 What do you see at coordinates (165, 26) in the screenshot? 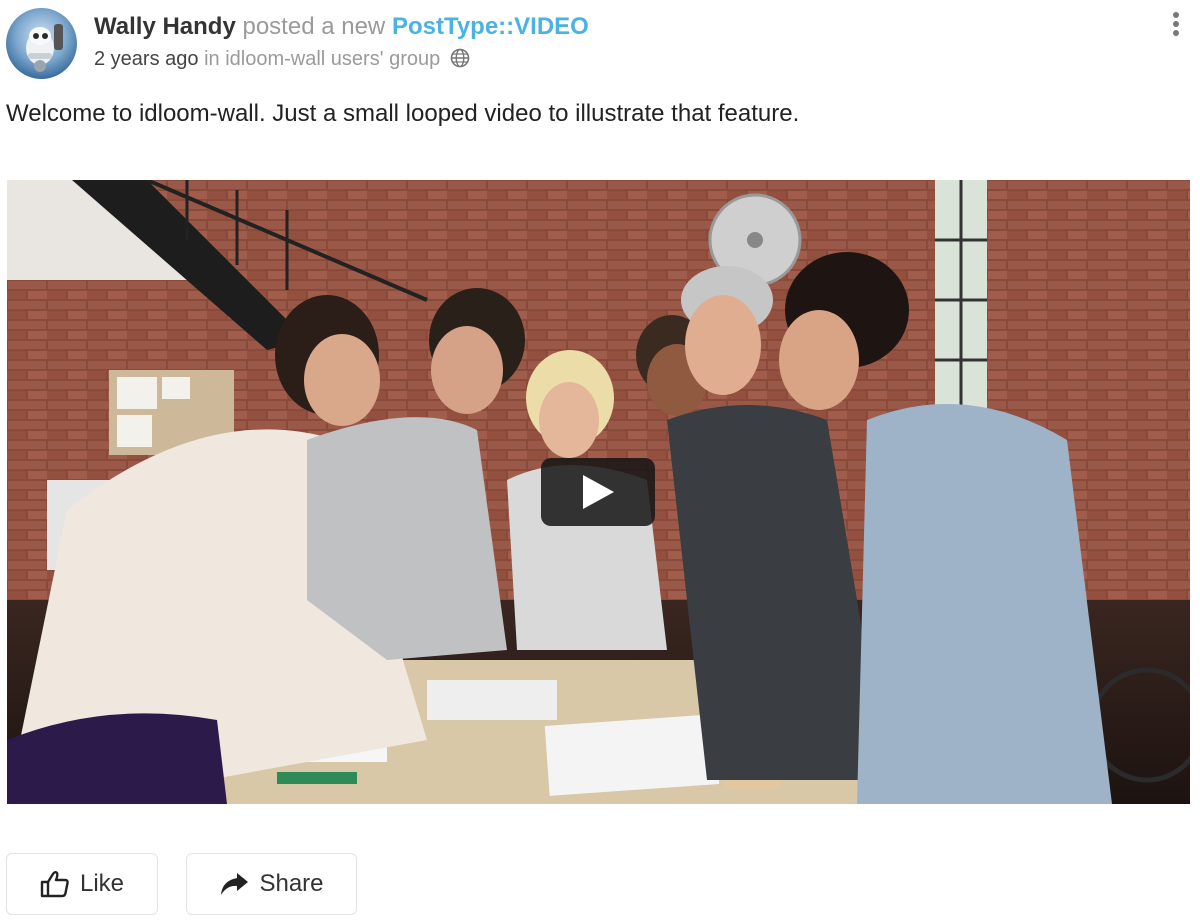
I see `author-name-link: Wally Handy` at bounding box center [165, 26].